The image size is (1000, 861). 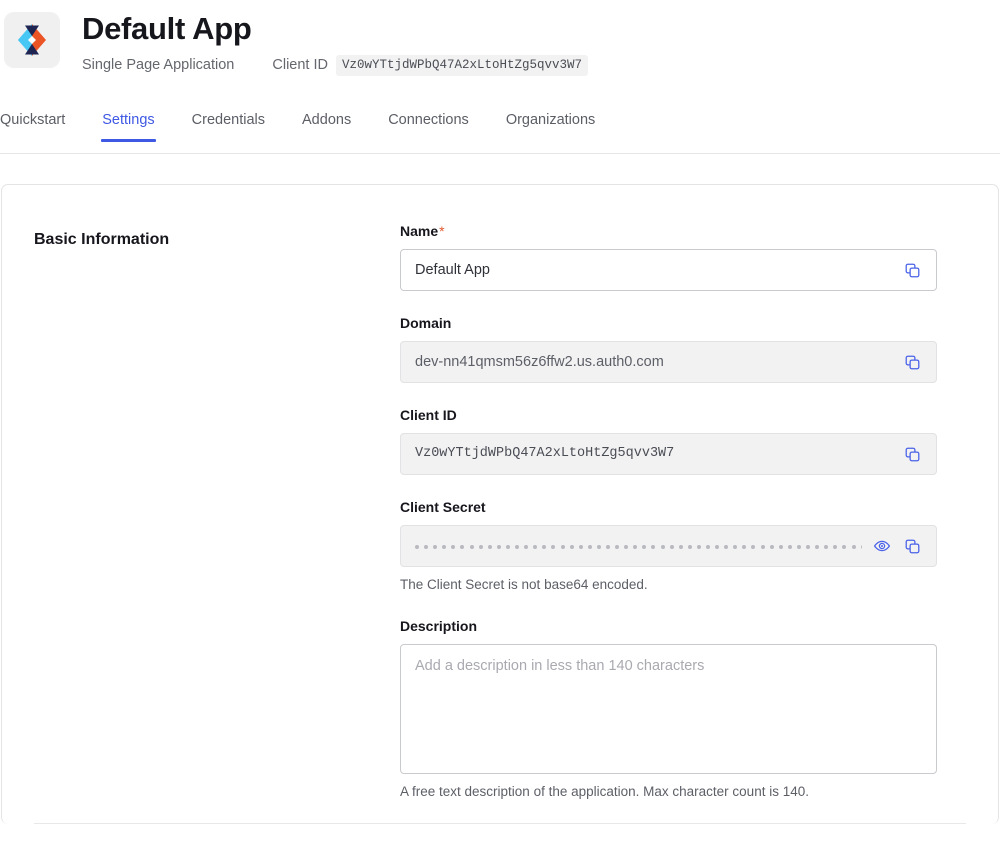 I want to click on copy-domain-button, so click(x=912, y=362).